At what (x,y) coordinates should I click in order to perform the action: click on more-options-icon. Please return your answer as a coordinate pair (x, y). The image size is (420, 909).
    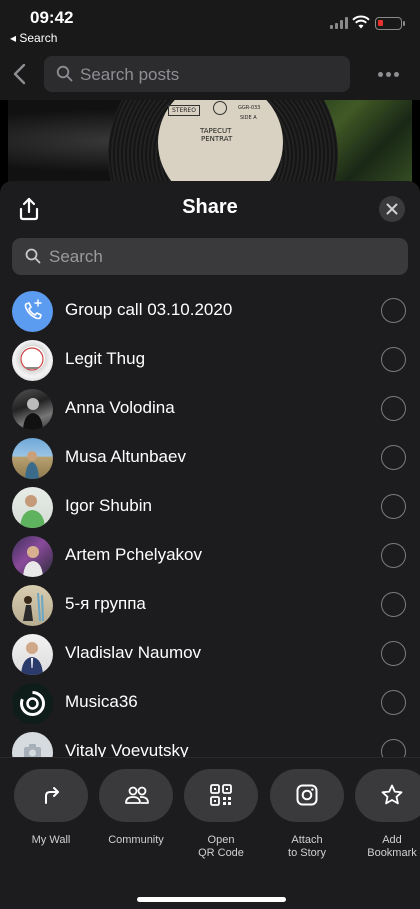
    Looking at the image, I should click on (388, 74).